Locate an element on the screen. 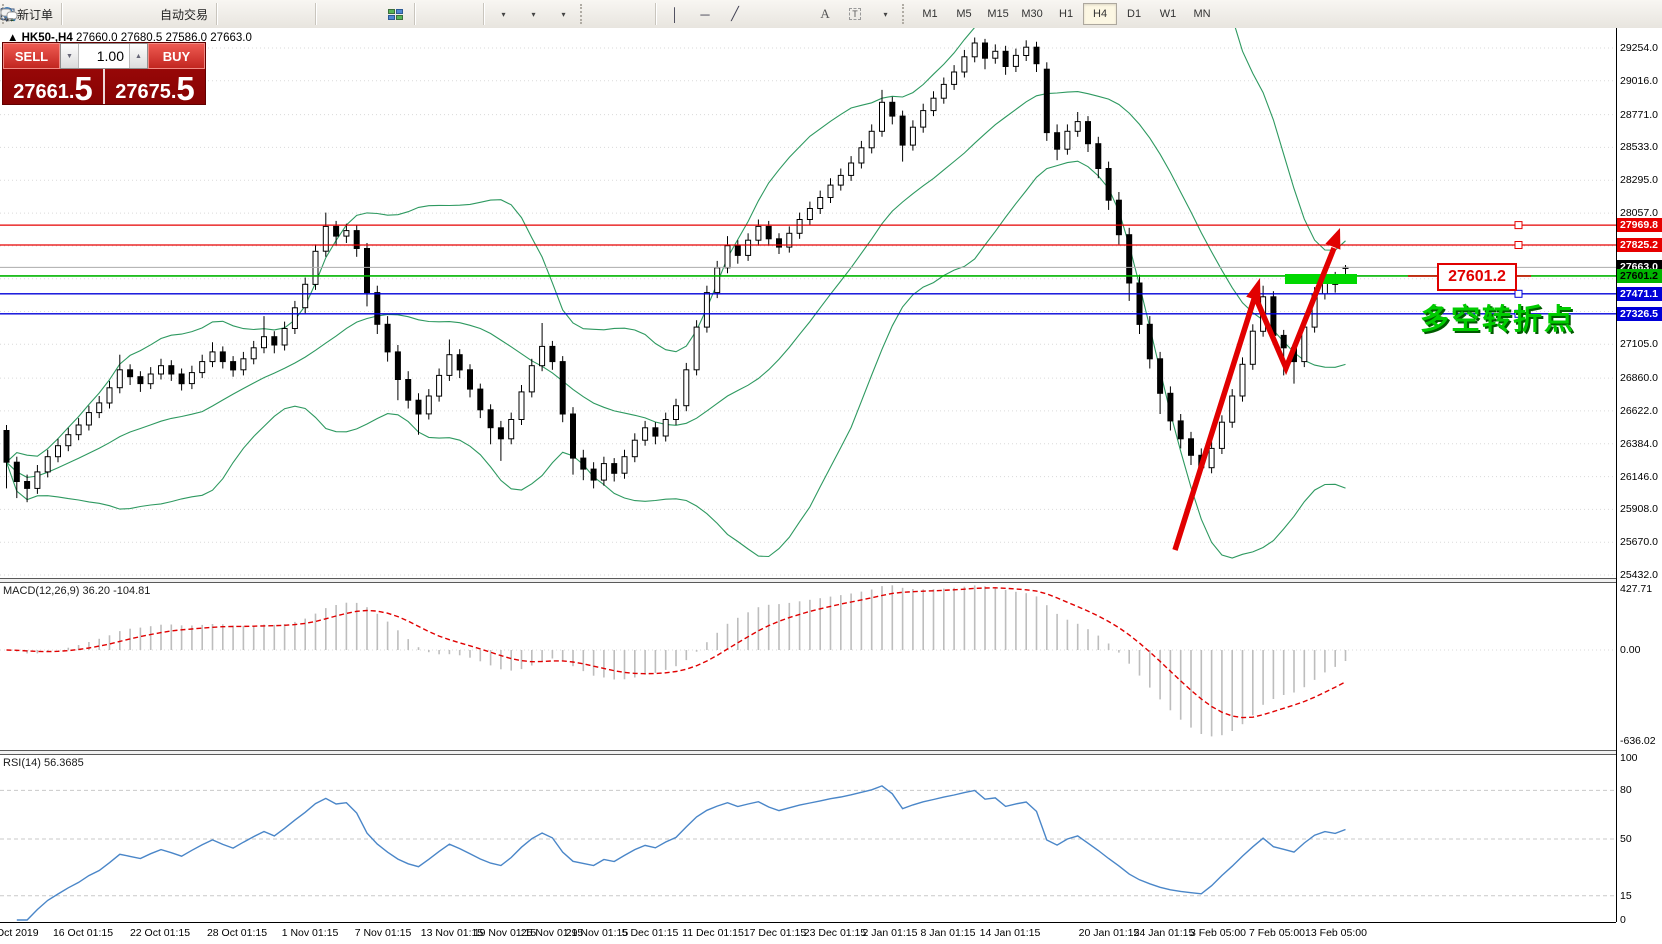 The image size is (1662, 944). tile-windows-button is located at coordinates (395, 14).